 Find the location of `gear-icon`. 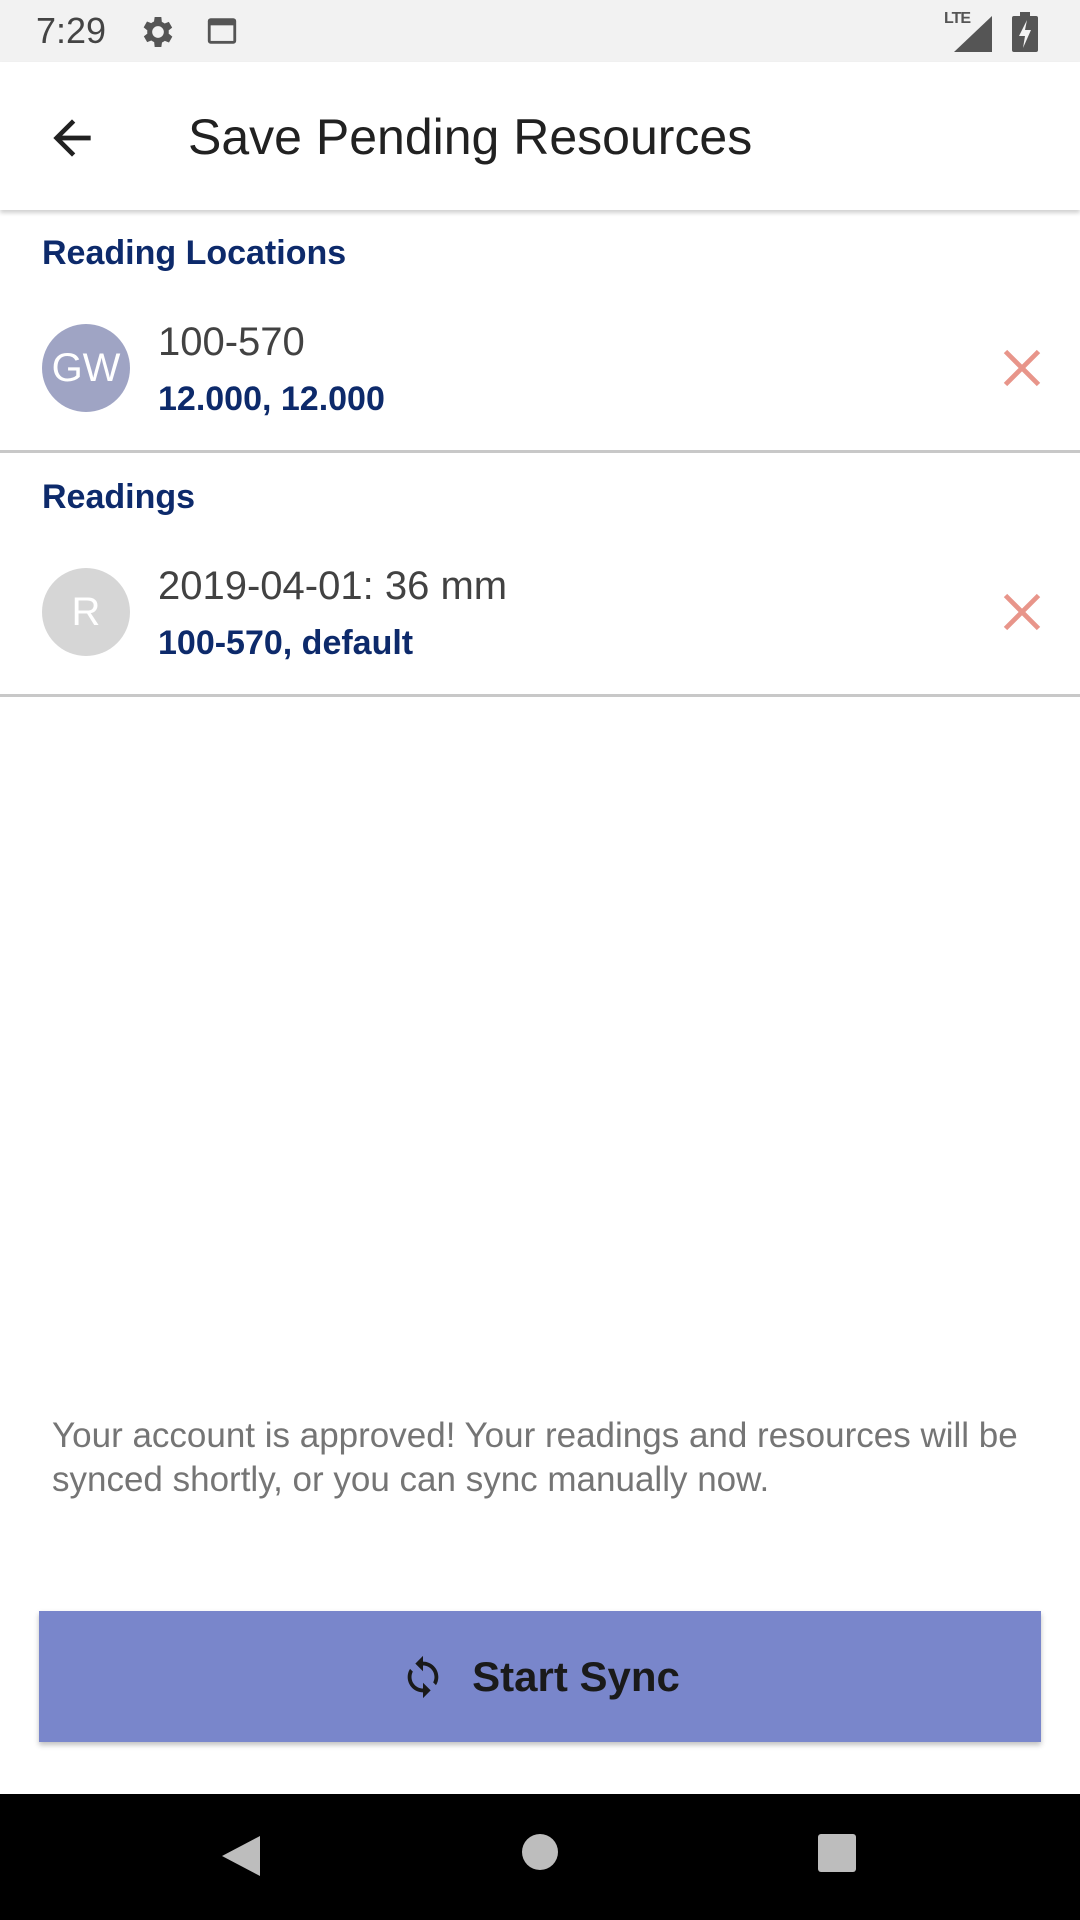

gear-icon is located at coordinates (158, 32).